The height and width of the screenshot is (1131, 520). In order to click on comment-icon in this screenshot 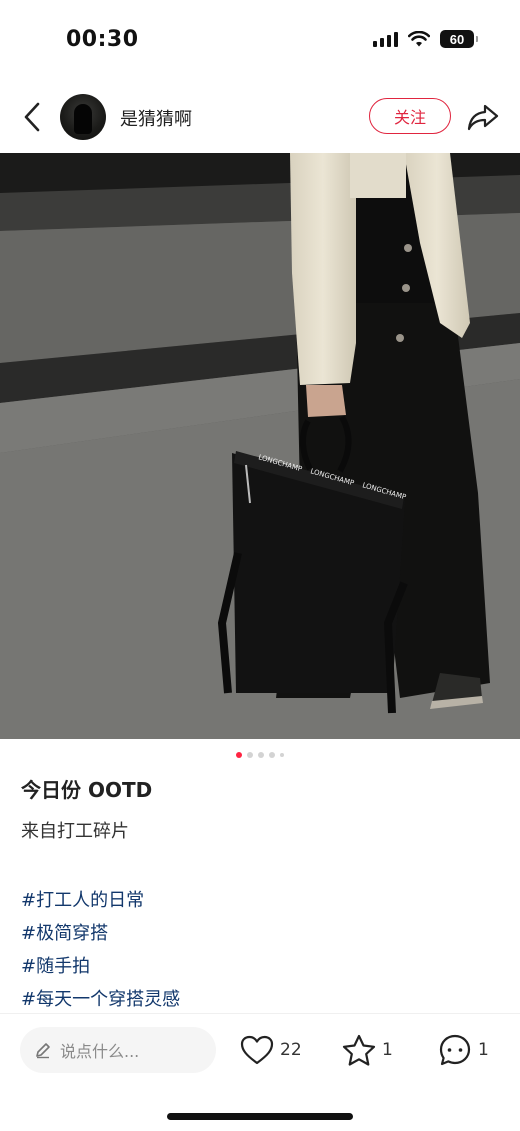, I will do `click(455, 1050)`.